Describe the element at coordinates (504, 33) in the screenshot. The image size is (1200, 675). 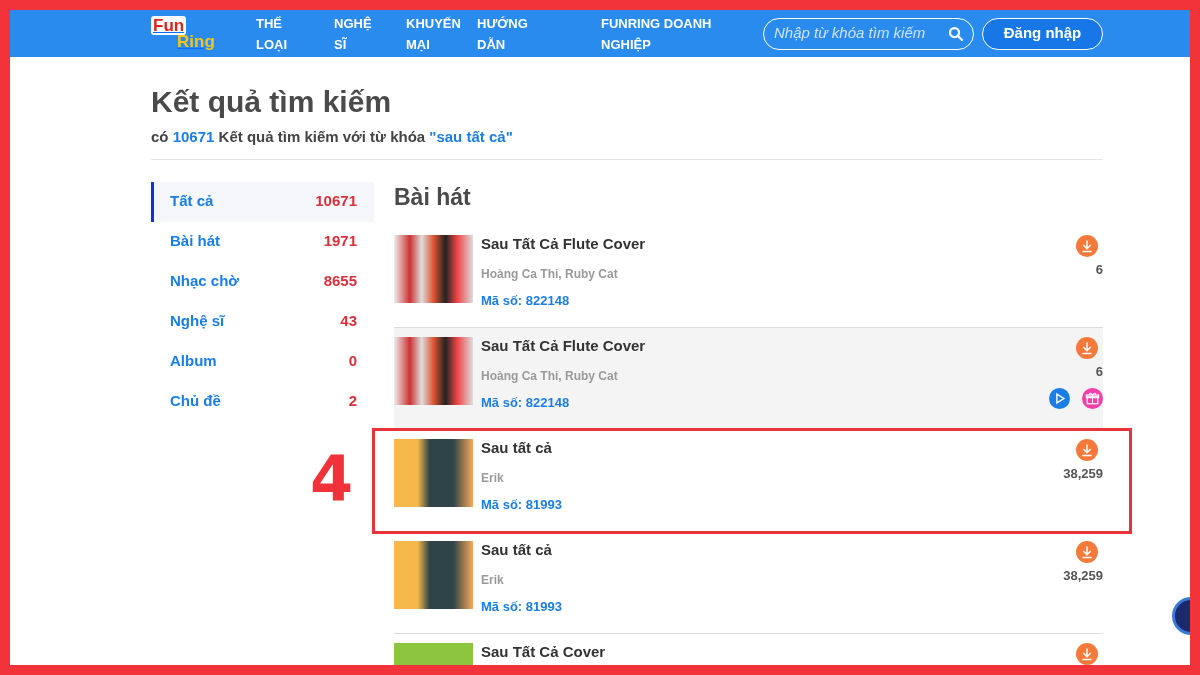
I see `nav-link: HƯỚNG DẪN` at that location.